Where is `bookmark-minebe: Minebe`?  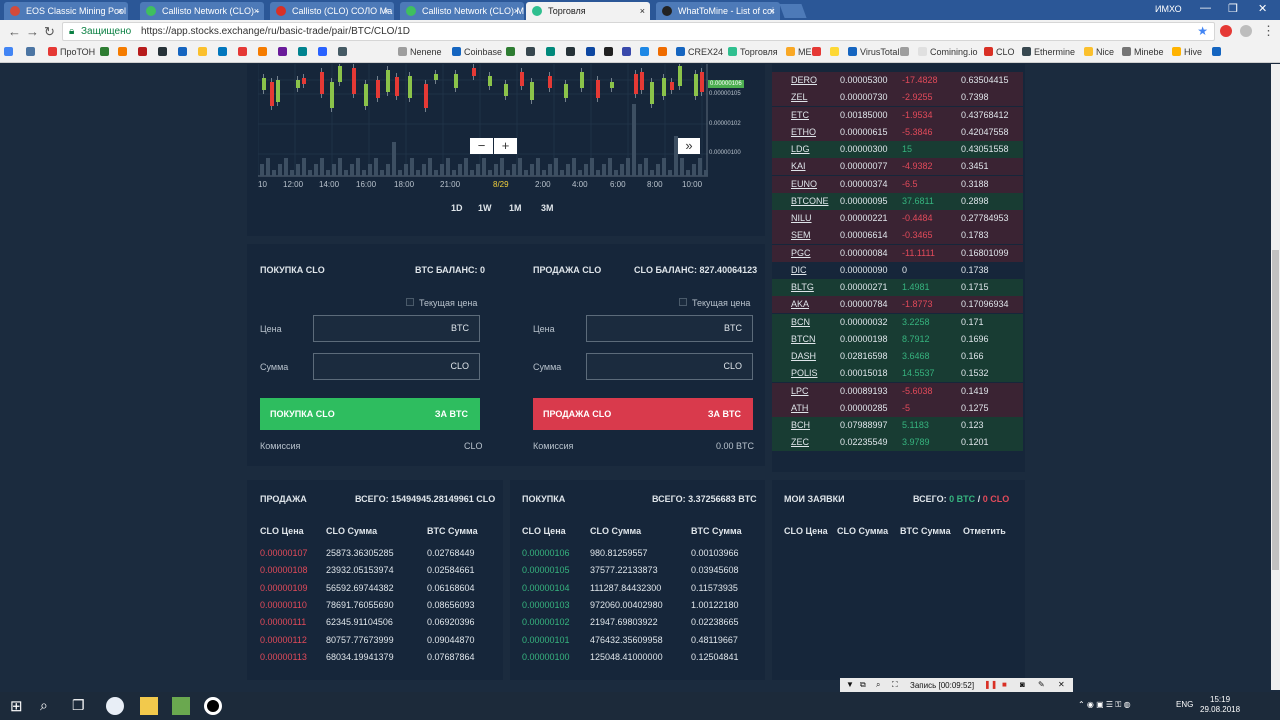 bookmark-minebe: Minebe is located at coordinates (1143, 52).